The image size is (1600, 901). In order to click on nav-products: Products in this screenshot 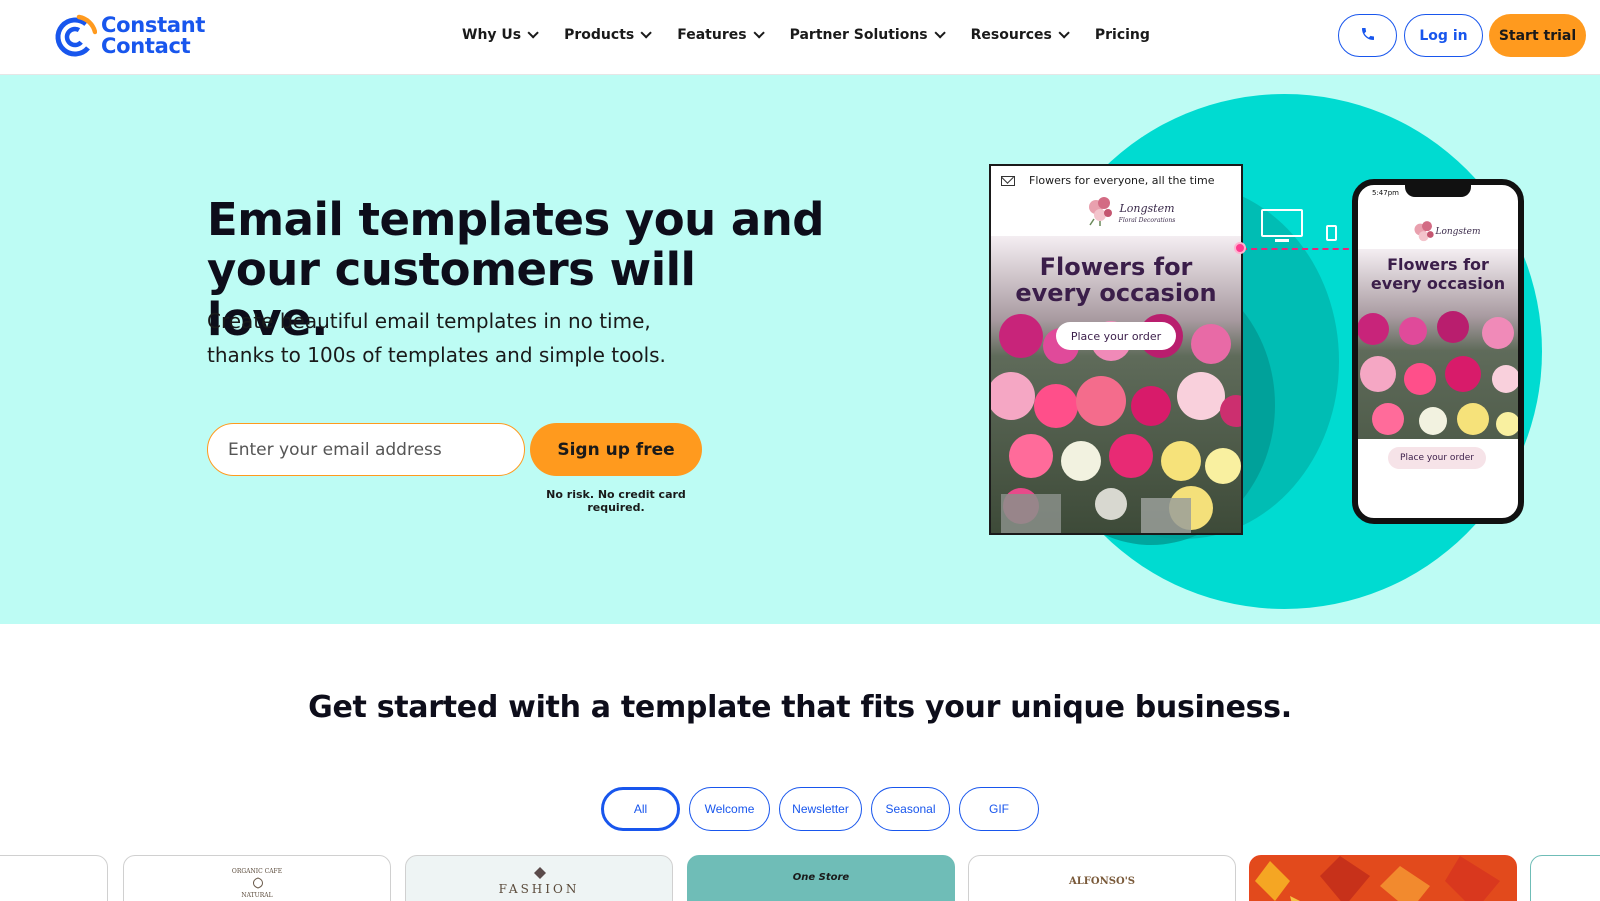, I will do `click(608, 35)`.